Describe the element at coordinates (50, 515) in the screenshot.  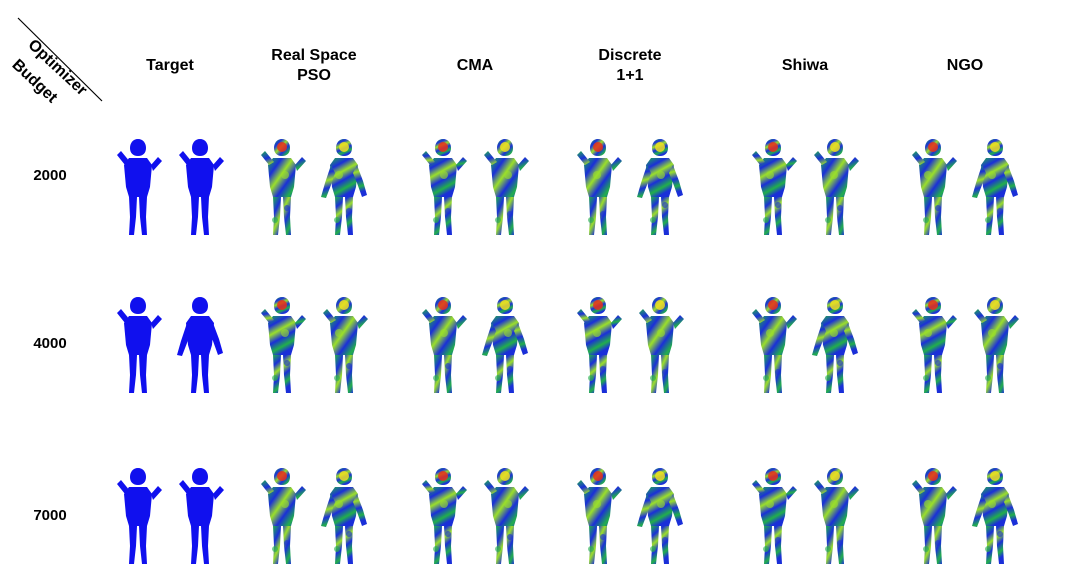
I see `row-label-budget: 7000` at that location.